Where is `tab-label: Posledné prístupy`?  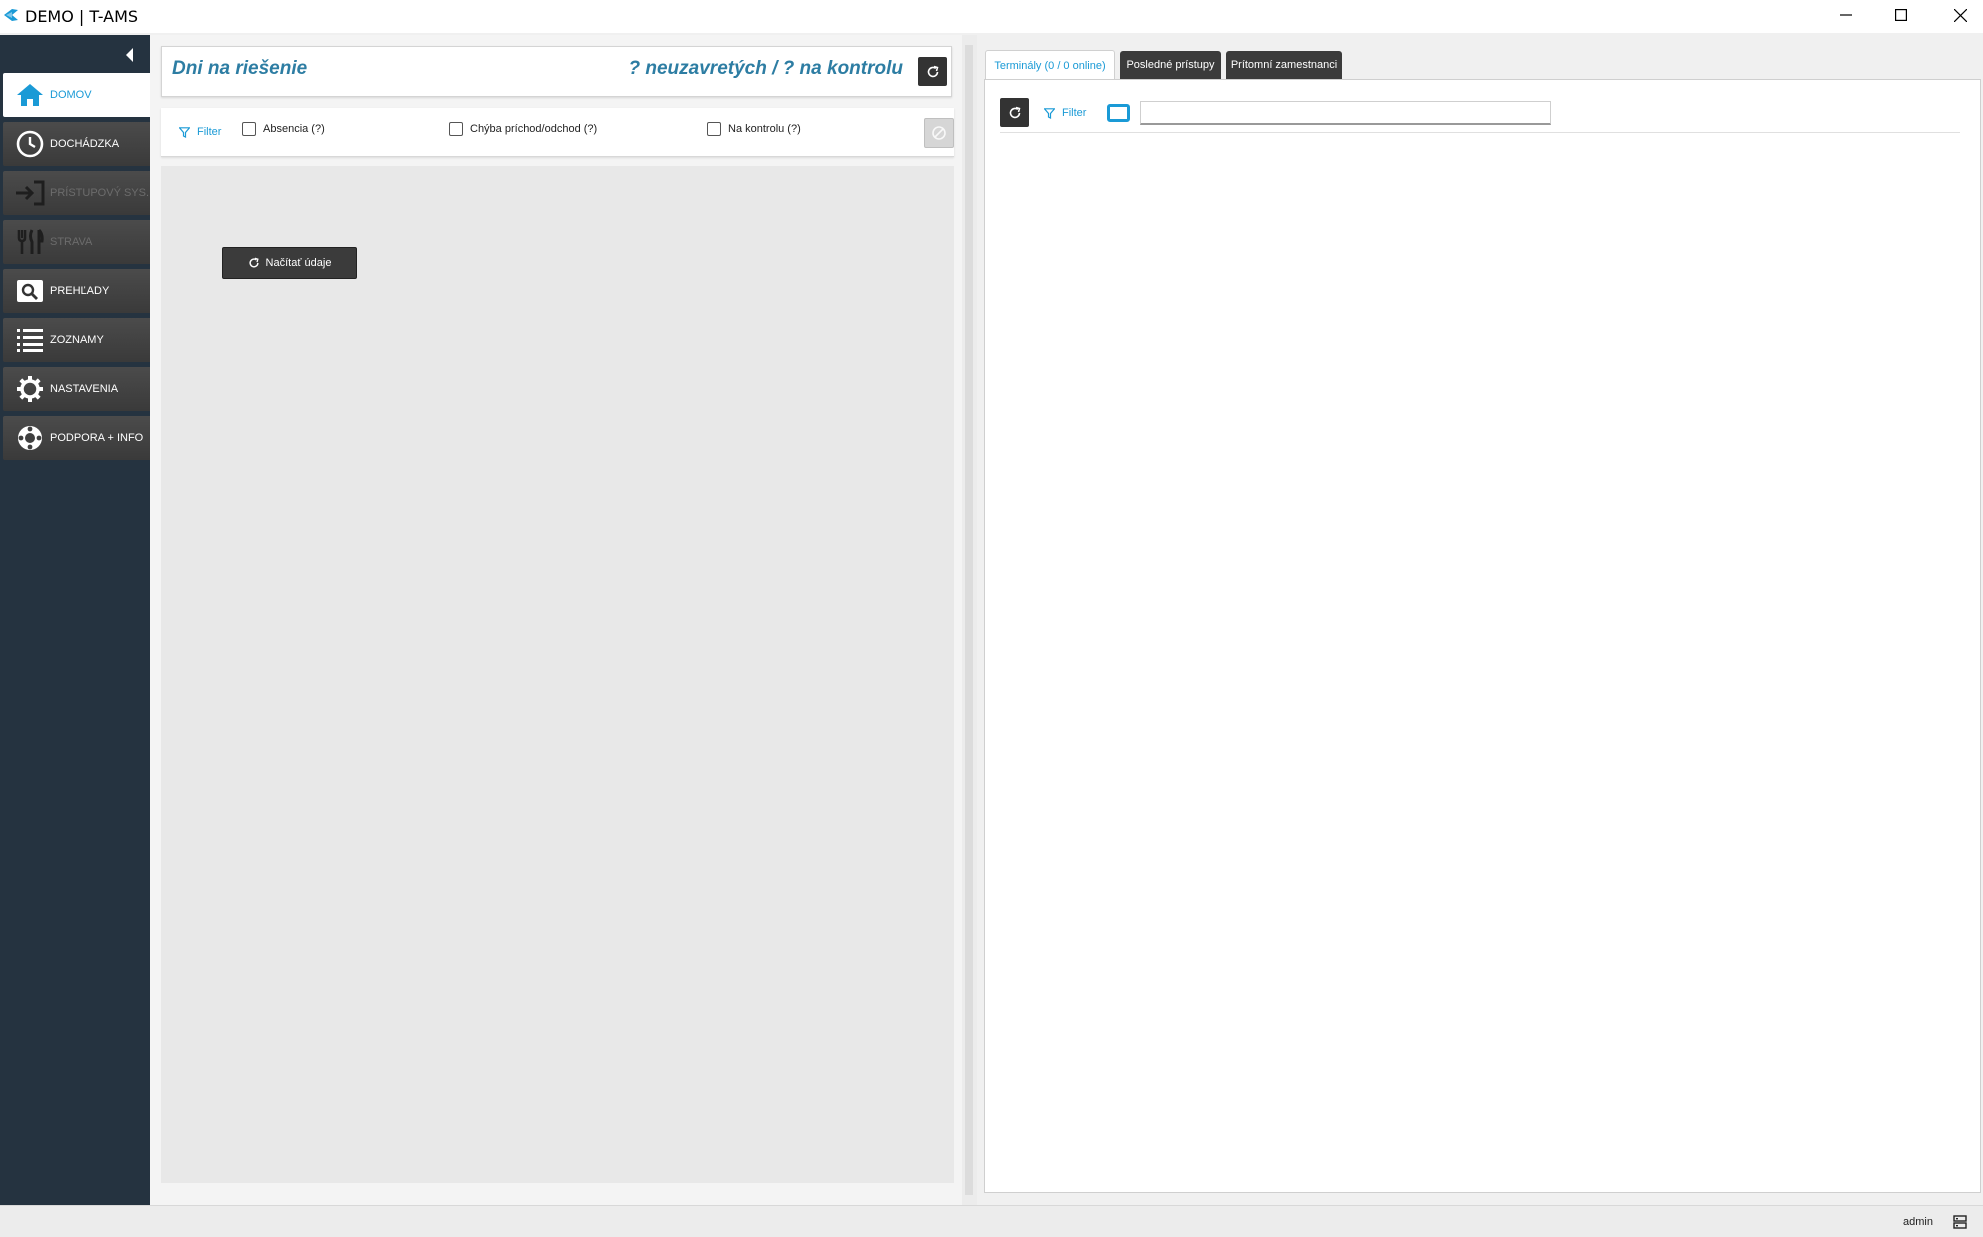 tab-label: Posledné prístupy is located at coordinates (1170, 65).